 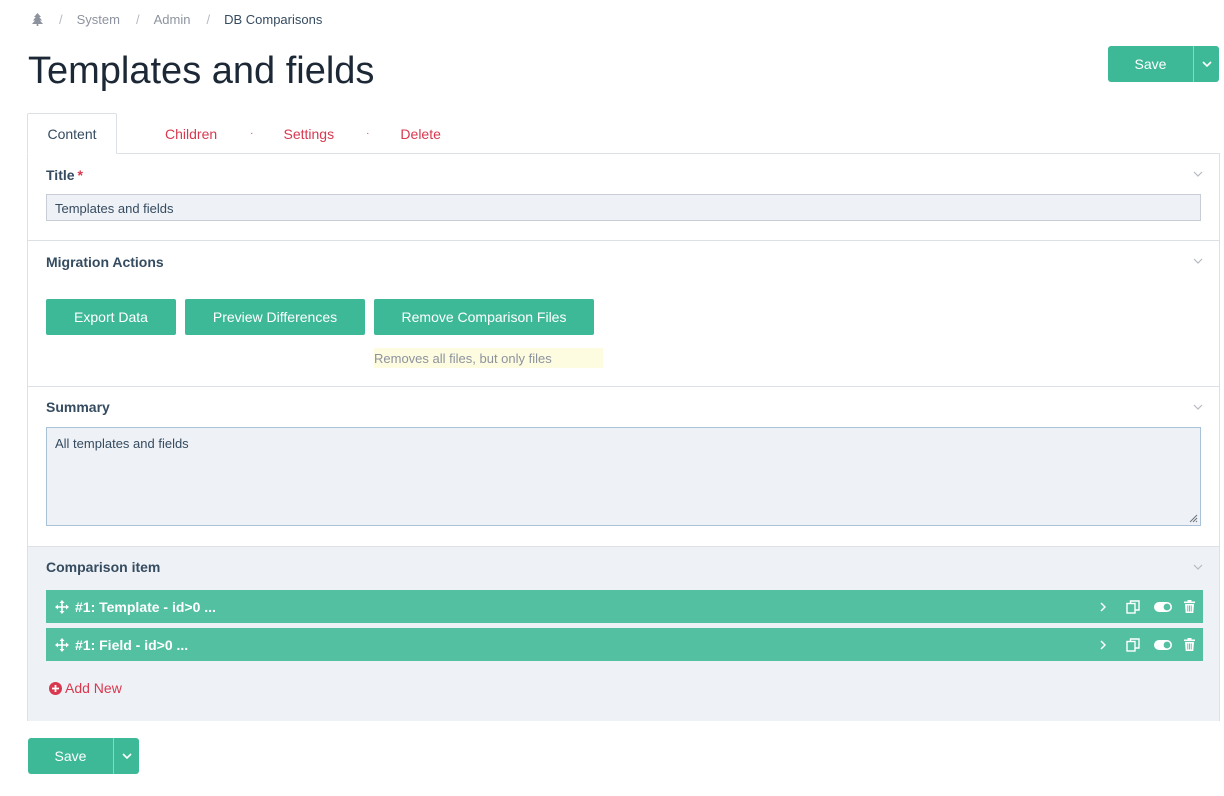 What do you see at coordinates (172, 19) in the screenshot?
I see `breadcrumb-admin: Admin` at bounding box center [172, 19].